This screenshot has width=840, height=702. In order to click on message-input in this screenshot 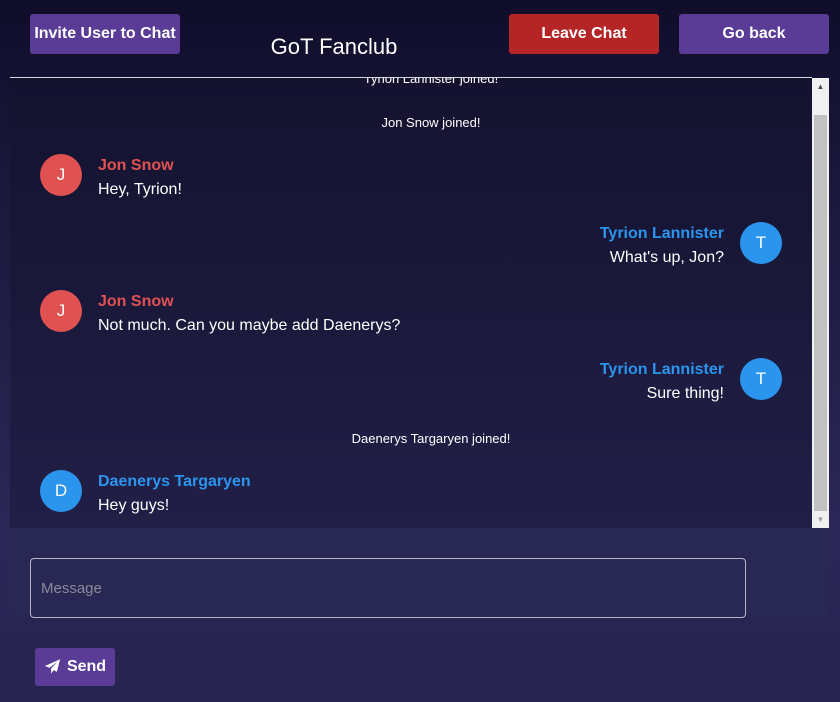, I will do `click(388, 588)`.